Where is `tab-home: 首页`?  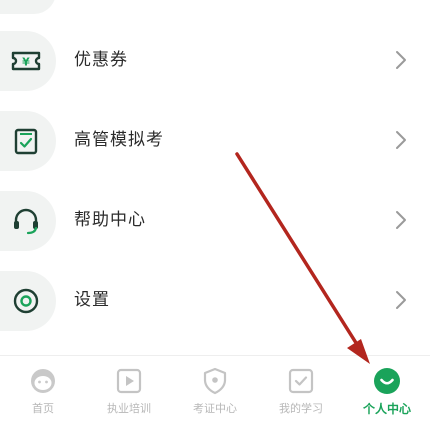
tab-home: 首页 is located at coordinates (43, 389).